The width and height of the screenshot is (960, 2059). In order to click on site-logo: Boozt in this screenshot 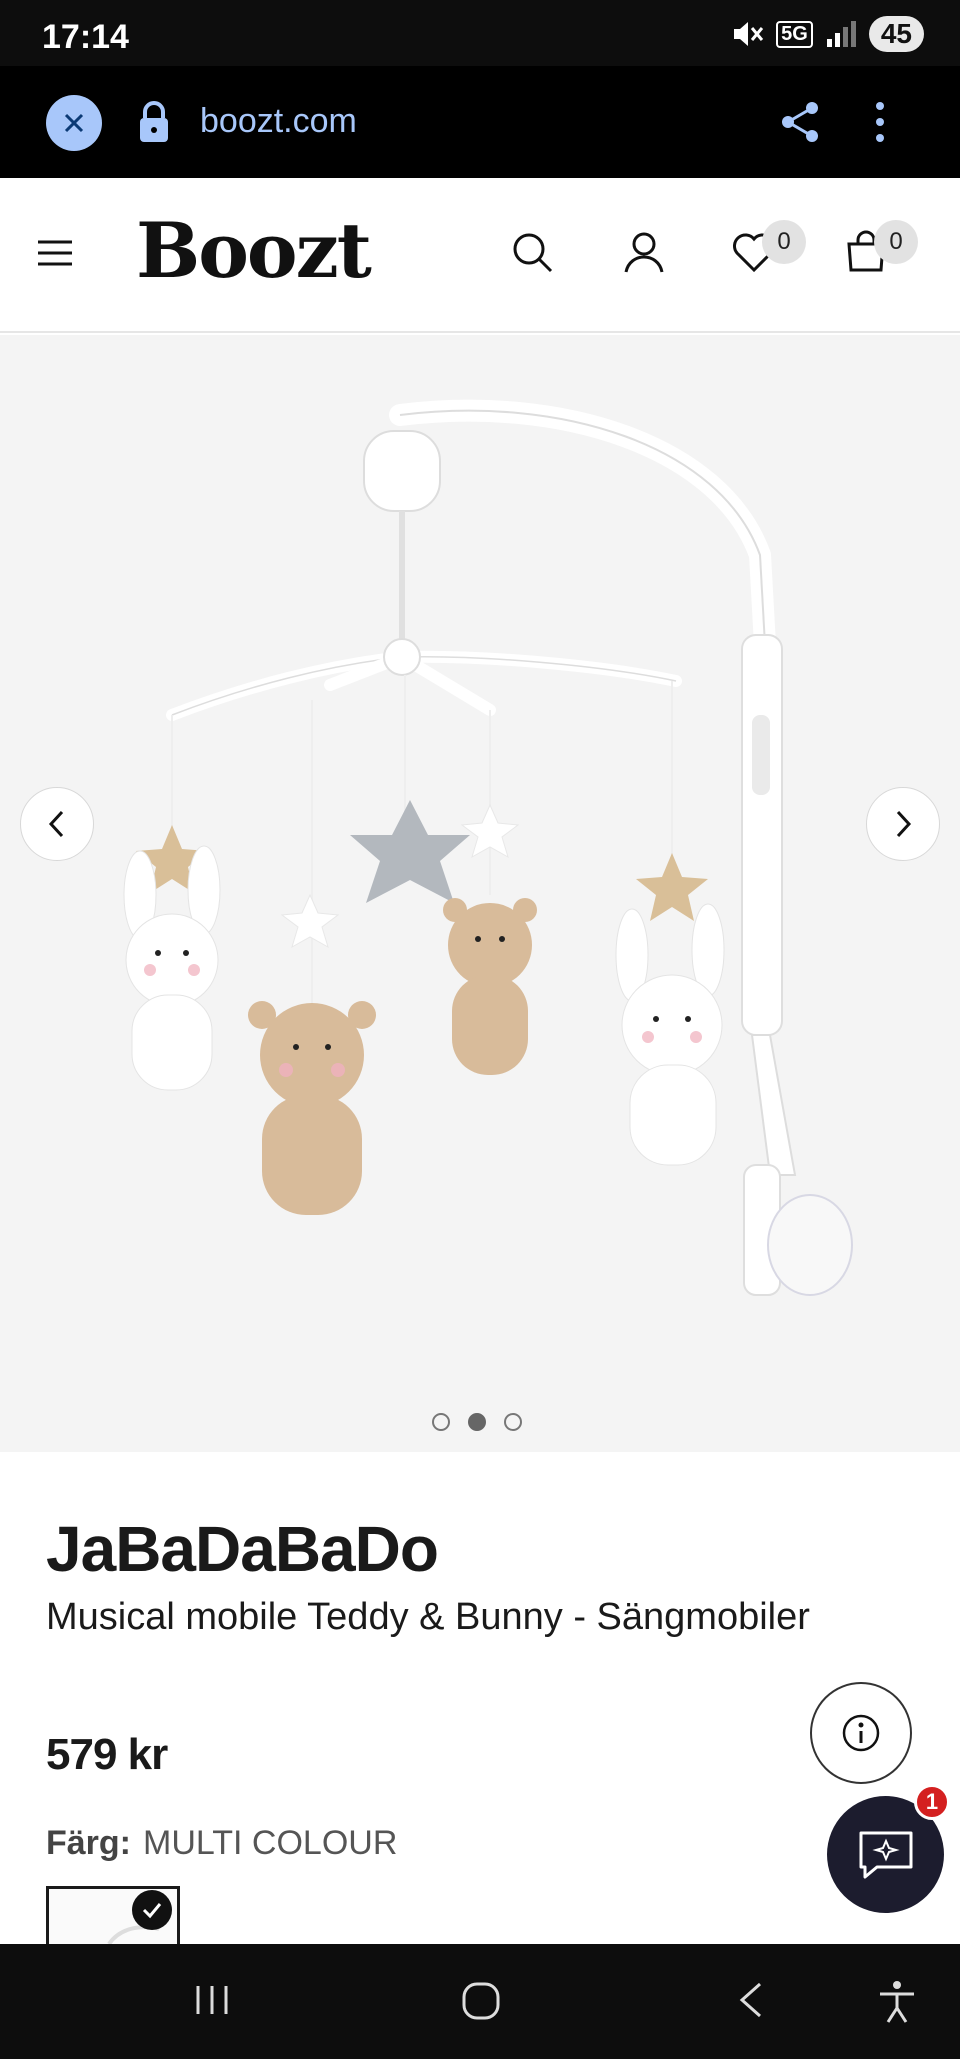, I will do `click(254, 250)`.